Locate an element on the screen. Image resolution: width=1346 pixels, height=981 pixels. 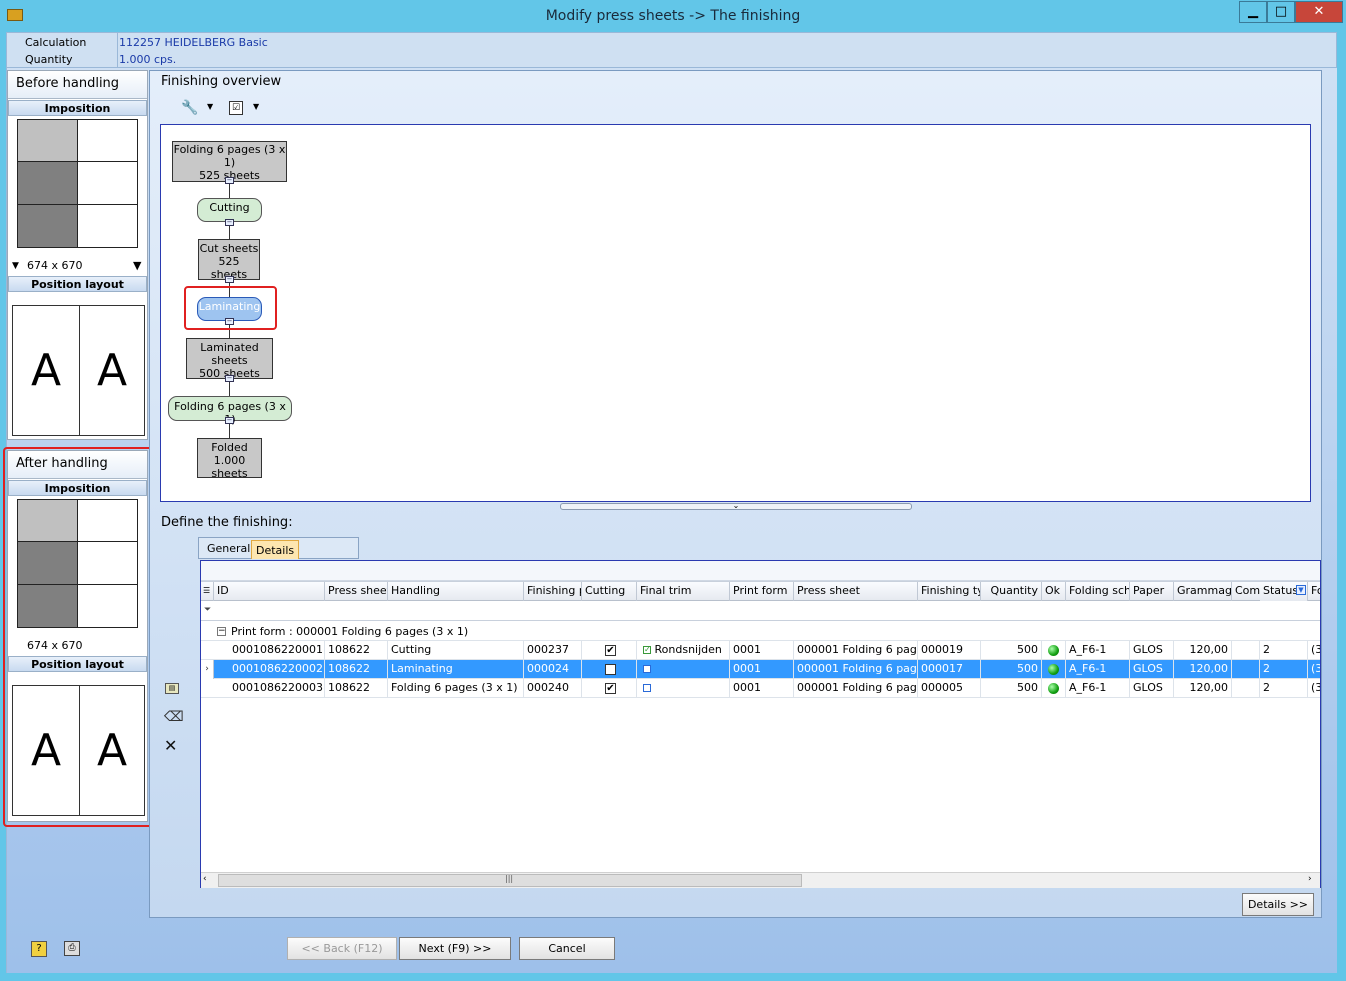
export-icon: ▤ is located at coordinates (172, 688).